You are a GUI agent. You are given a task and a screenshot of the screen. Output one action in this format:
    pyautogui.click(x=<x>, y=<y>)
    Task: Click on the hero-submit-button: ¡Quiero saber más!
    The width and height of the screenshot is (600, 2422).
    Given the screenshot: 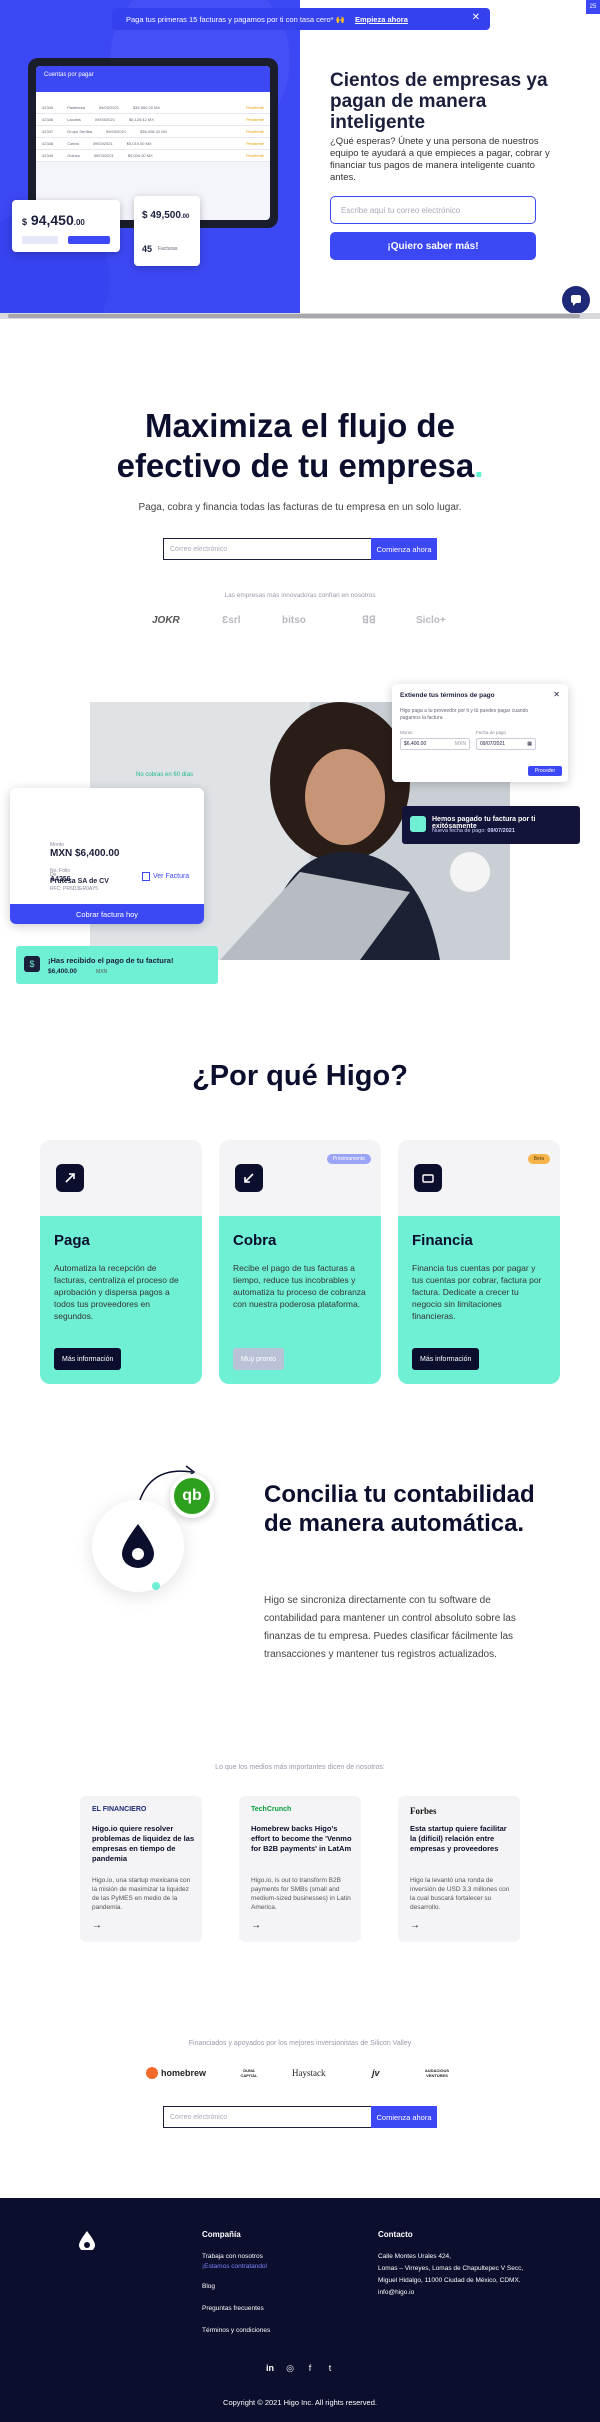 What is the action you would take?
    pyautogui.click(x=433, y=246)
    